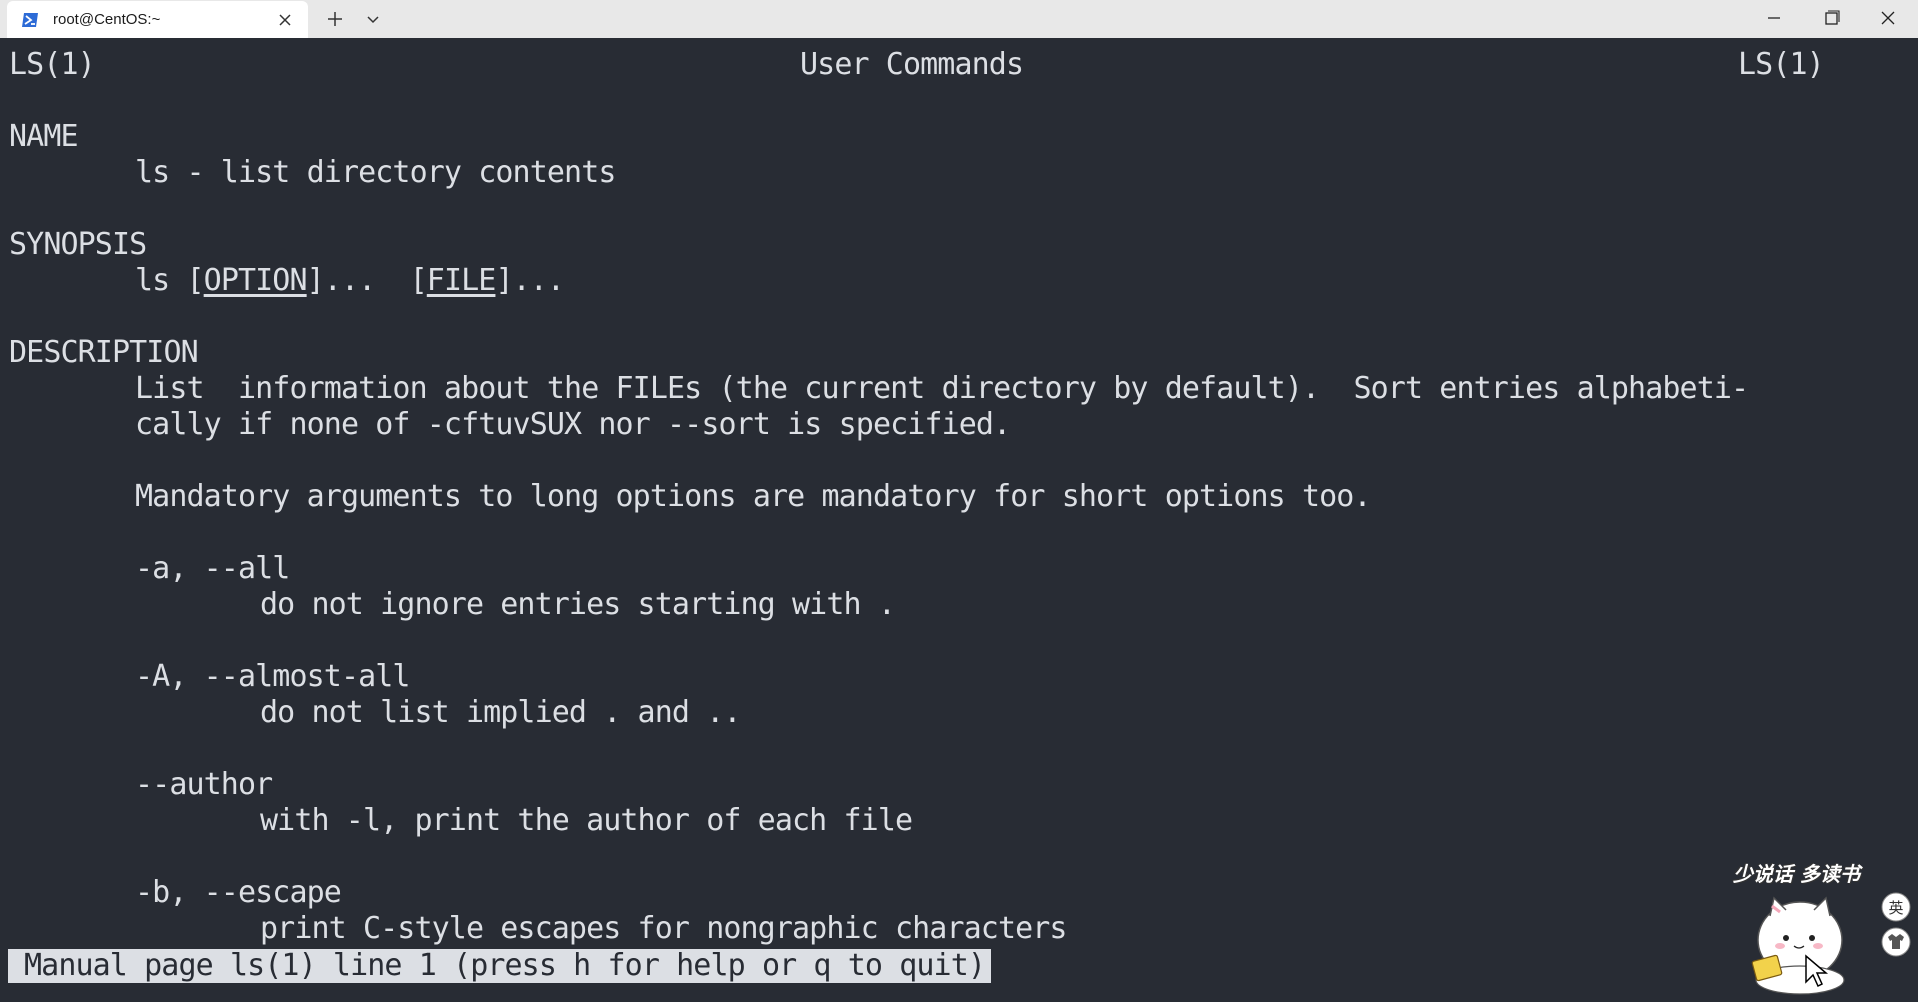  I want to click on title-bar: root@CentOS:~, so click(959, 19).